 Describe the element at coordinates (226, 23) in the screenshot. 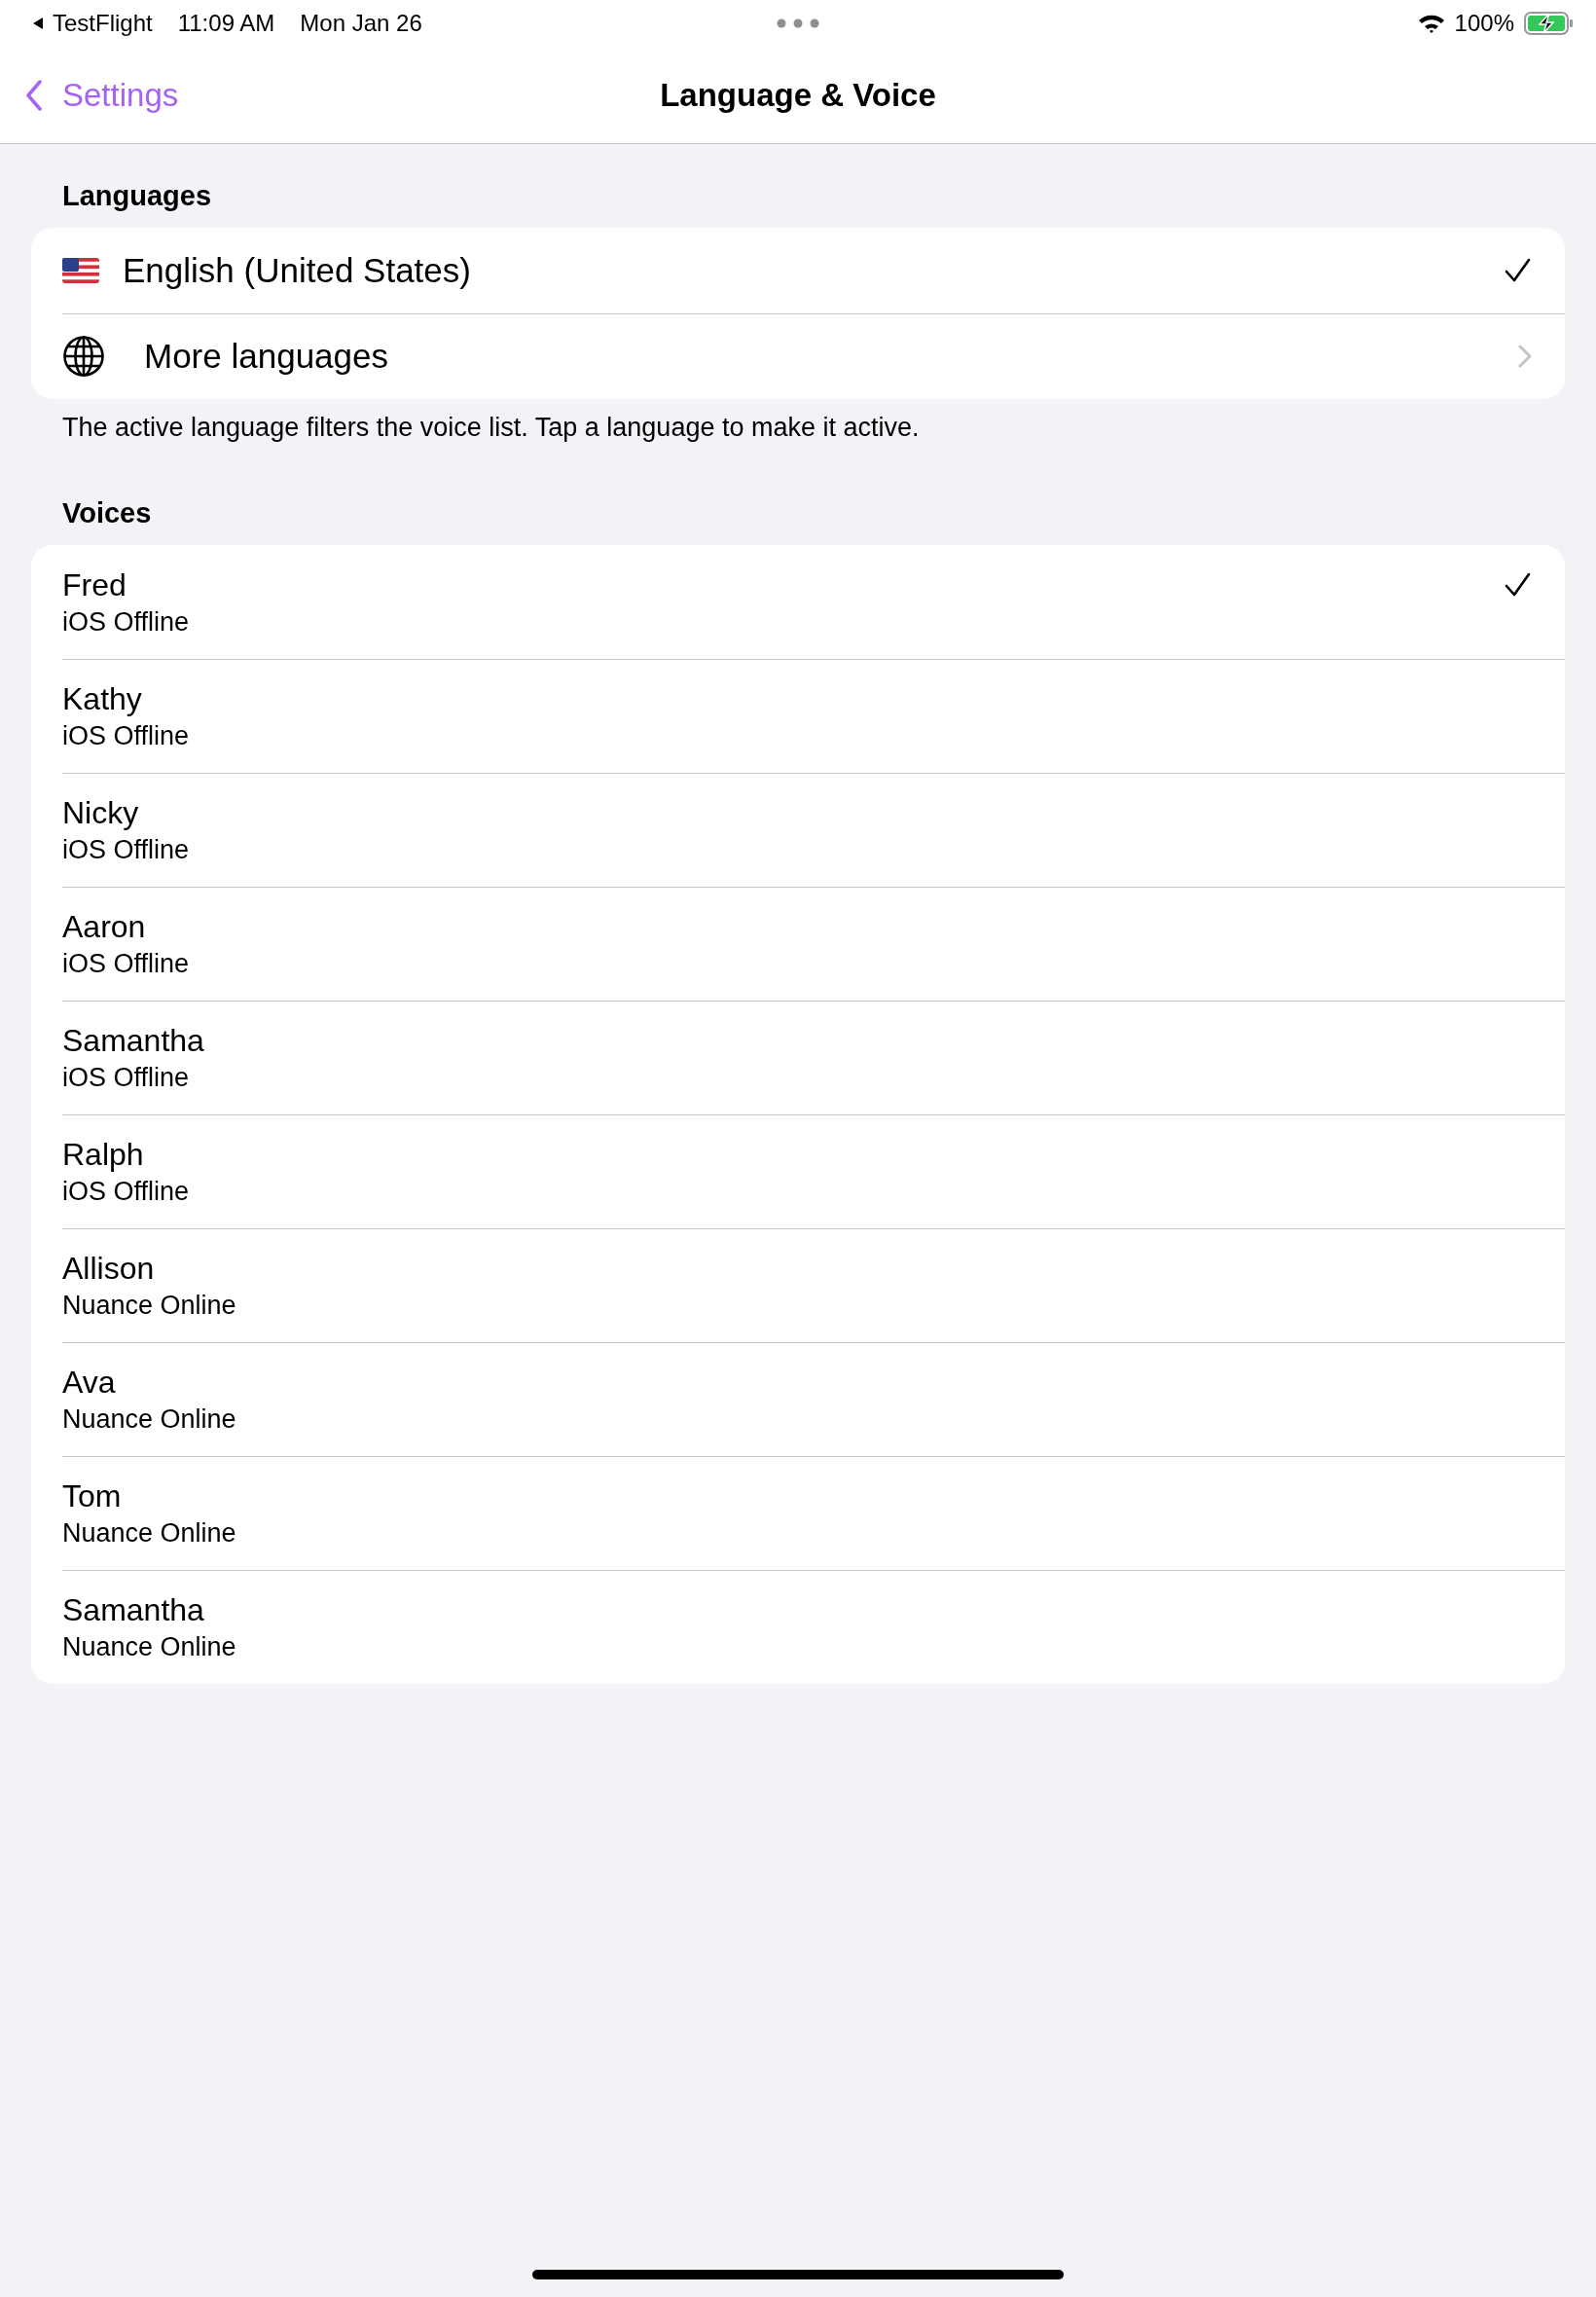

I see `status-time: 11:09 AM` at that location.